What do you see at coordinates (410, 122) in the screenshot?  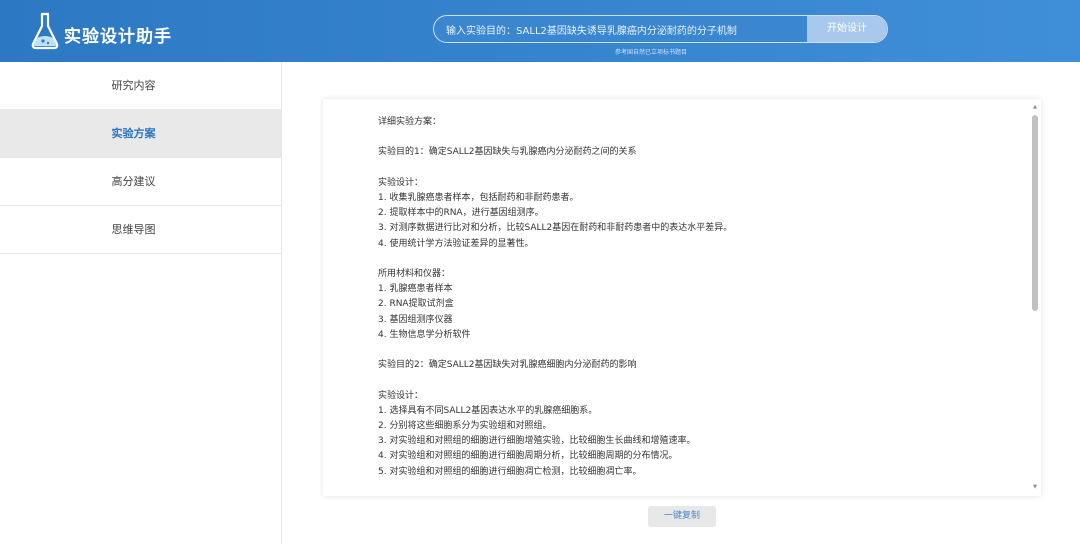 I see `plan-line: 详细实验方案：` at bounding box center [410, 122].